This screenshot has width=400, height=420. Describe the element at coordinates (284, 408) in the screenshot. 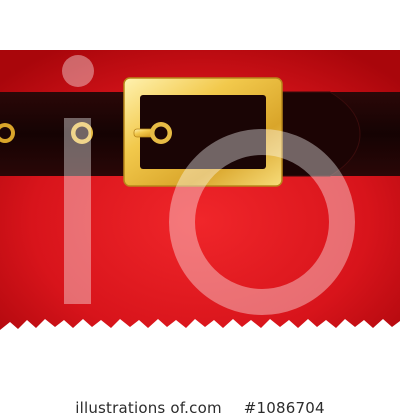

I see `caption-image-number: #1086704` at that location.